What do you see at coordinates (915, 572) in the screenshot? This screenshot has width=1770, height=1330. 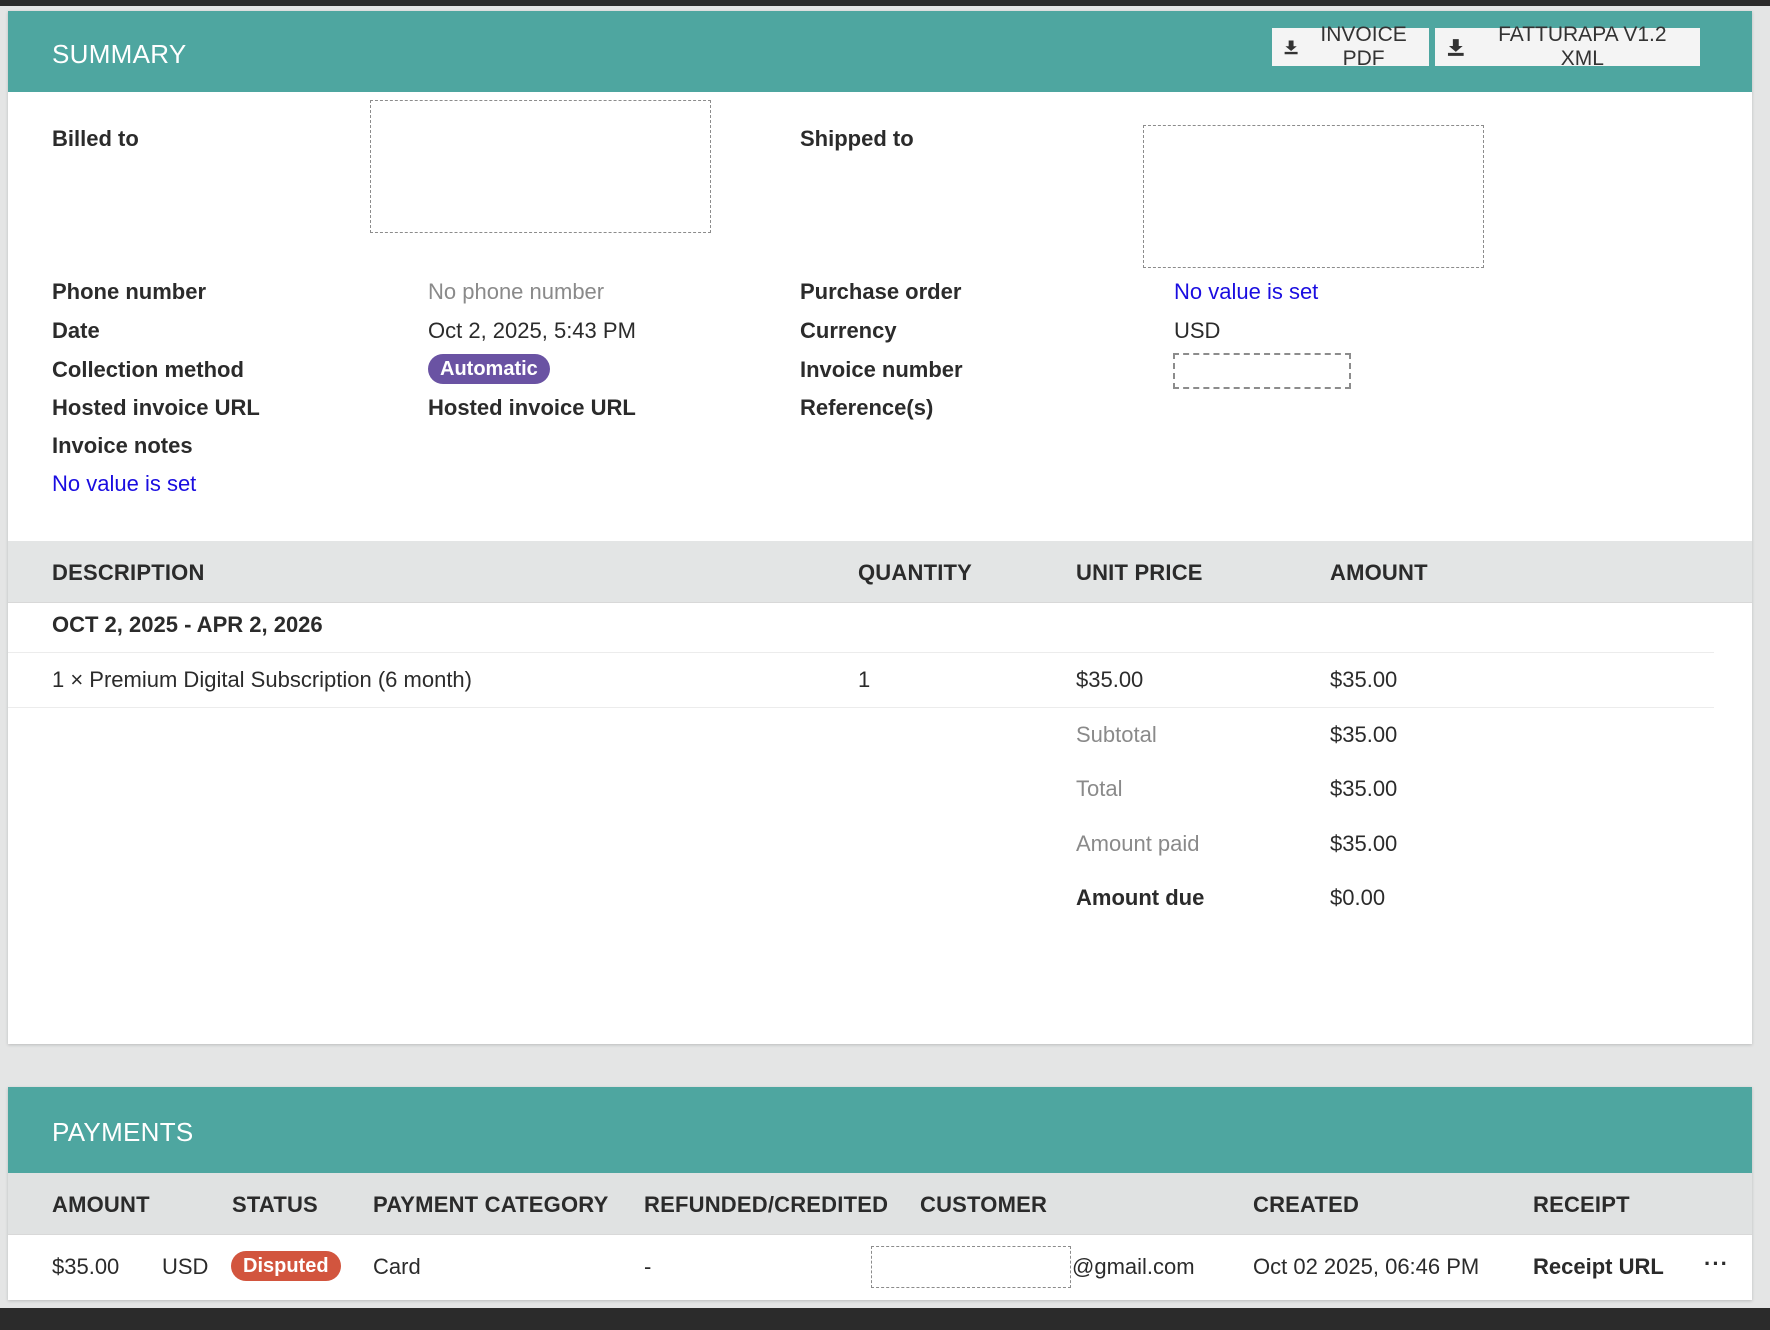 I see `col-quantity: QUANTITY` at bounding box center [915, 572].